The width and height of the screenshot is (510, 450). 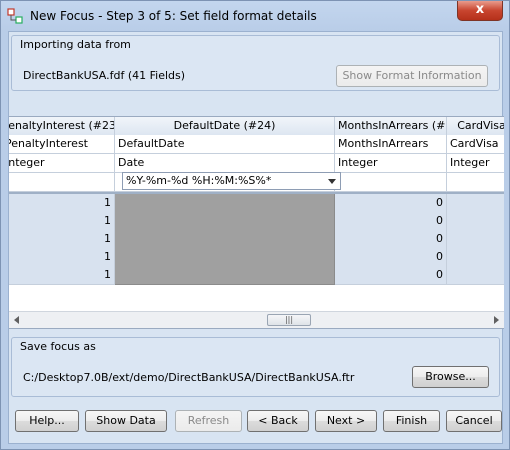 What do you see at coordinates (225, 144) in the screenshot?
I see `field-name-cell: DefaultDate` at bounding box center [225, 144].